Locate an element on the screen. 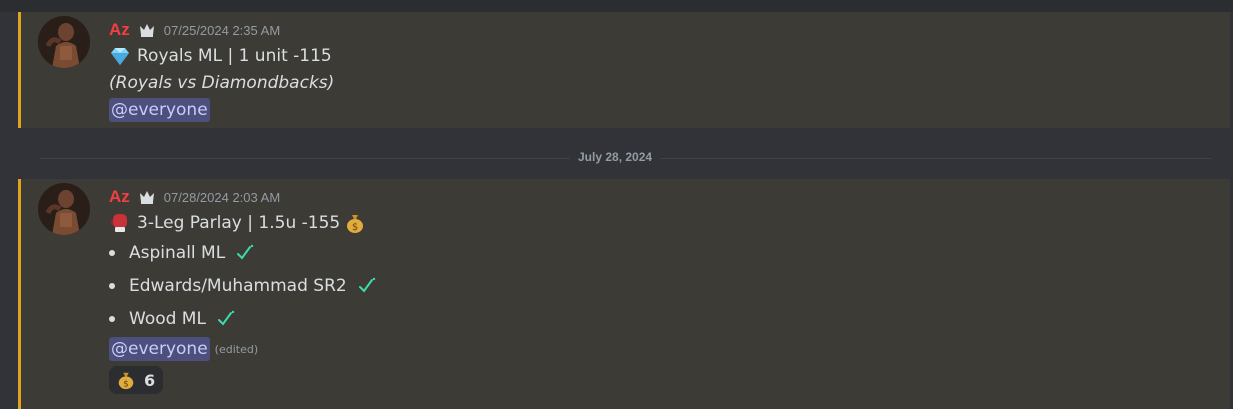  reaction-money-bag: $ 6 is located at coordinates (136, 380).